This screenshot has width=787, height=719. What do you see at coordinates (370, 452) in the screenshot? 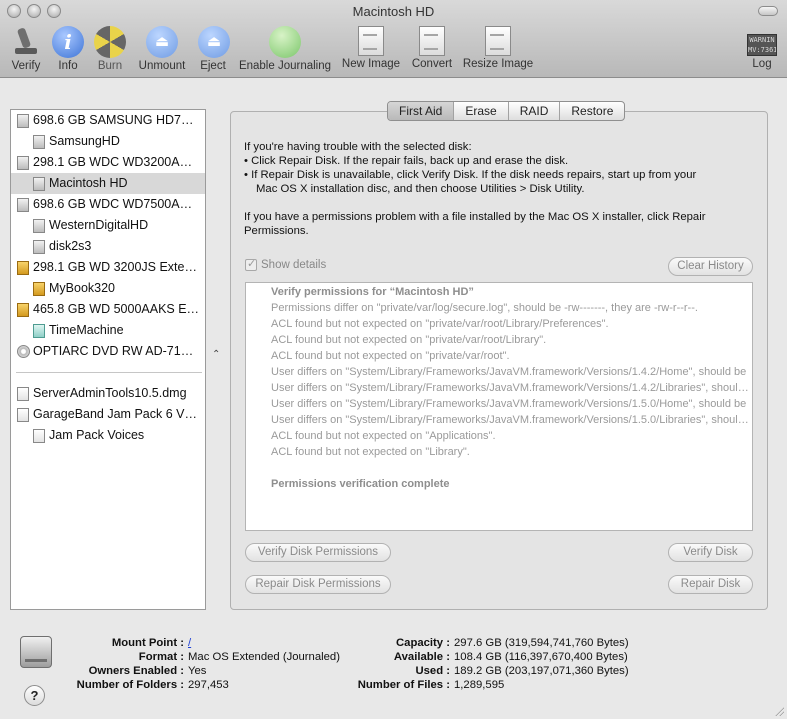
I see `log-line: ACL found but not expected on "Library".` at bounding box center [370, 452].